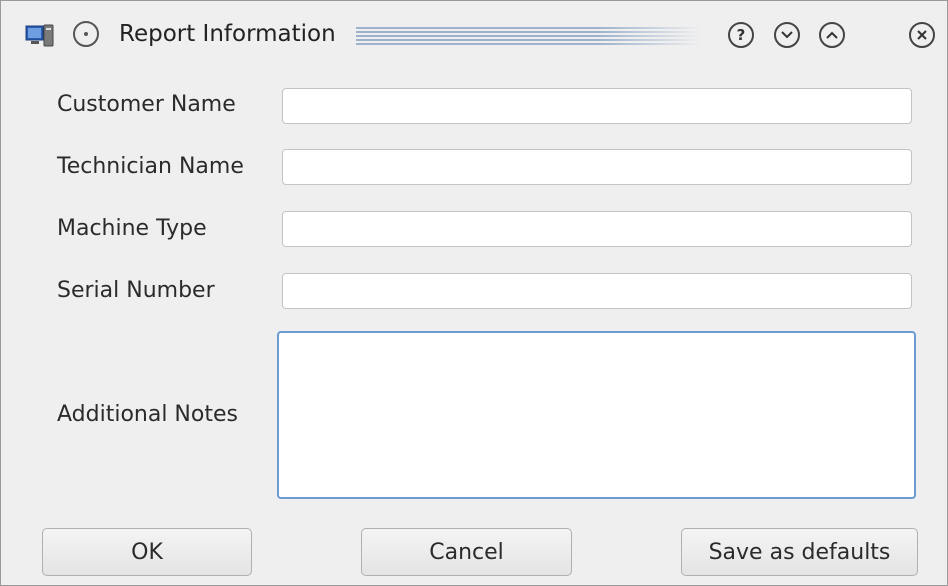 This screenshot has height=586, width=948. I want to click on computer-icon, so click(40, 36).